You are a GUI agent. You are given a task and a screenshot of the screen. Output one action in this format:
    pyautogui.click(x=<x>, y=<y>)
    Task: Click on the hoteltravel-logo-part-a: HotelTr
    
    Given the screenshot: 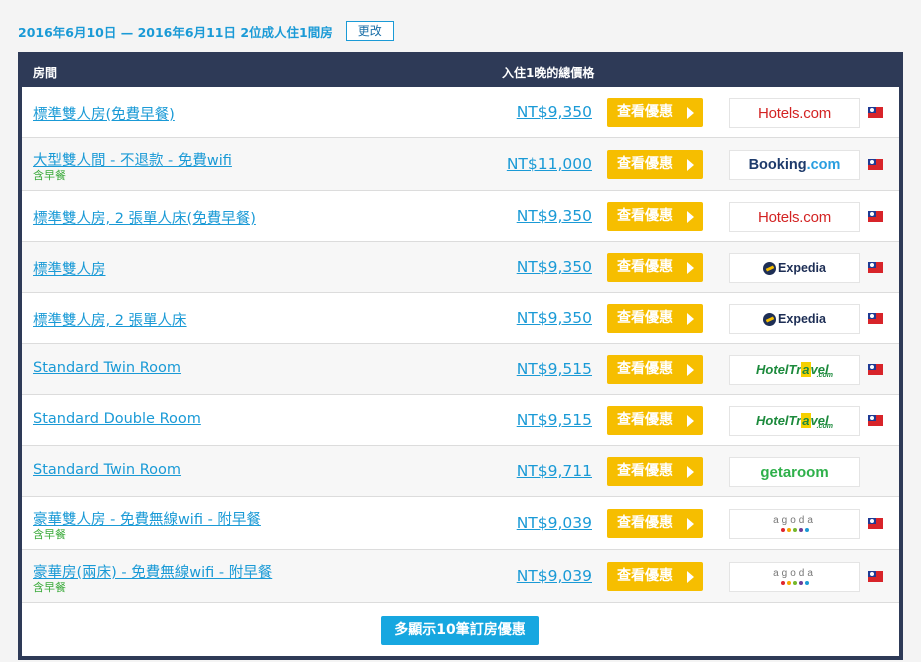 What is the action you would take?
    pyautogui.click(x=779, y=369)
    